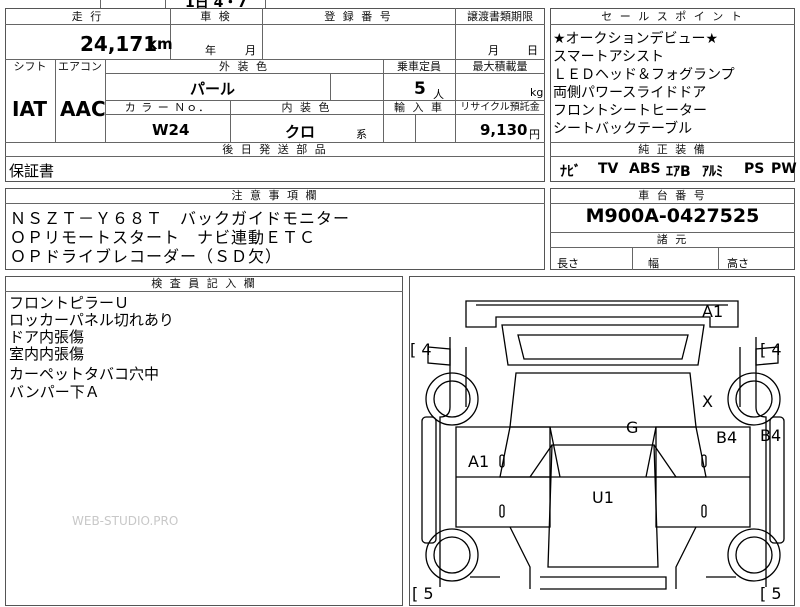 This screenshot has height=607, width=800. I want to click on shift-value: IAT, so click(30, 109).